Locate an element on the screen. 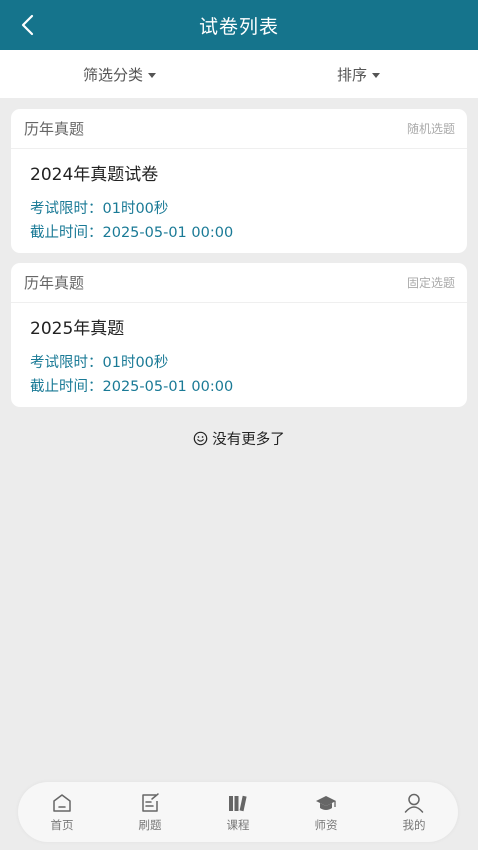  tab-courses: 课程 is located at coordinates (238, 812).